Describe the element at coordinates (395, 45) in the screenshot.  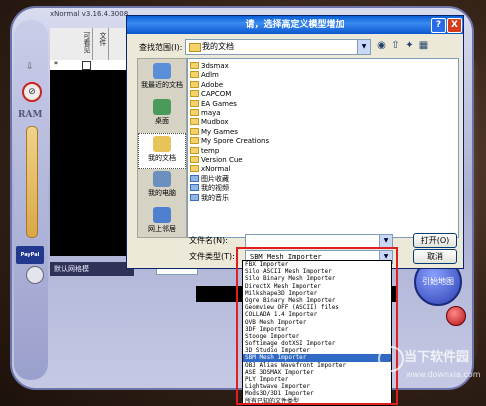
I see `up-folder-icon: ⇧` at that location.